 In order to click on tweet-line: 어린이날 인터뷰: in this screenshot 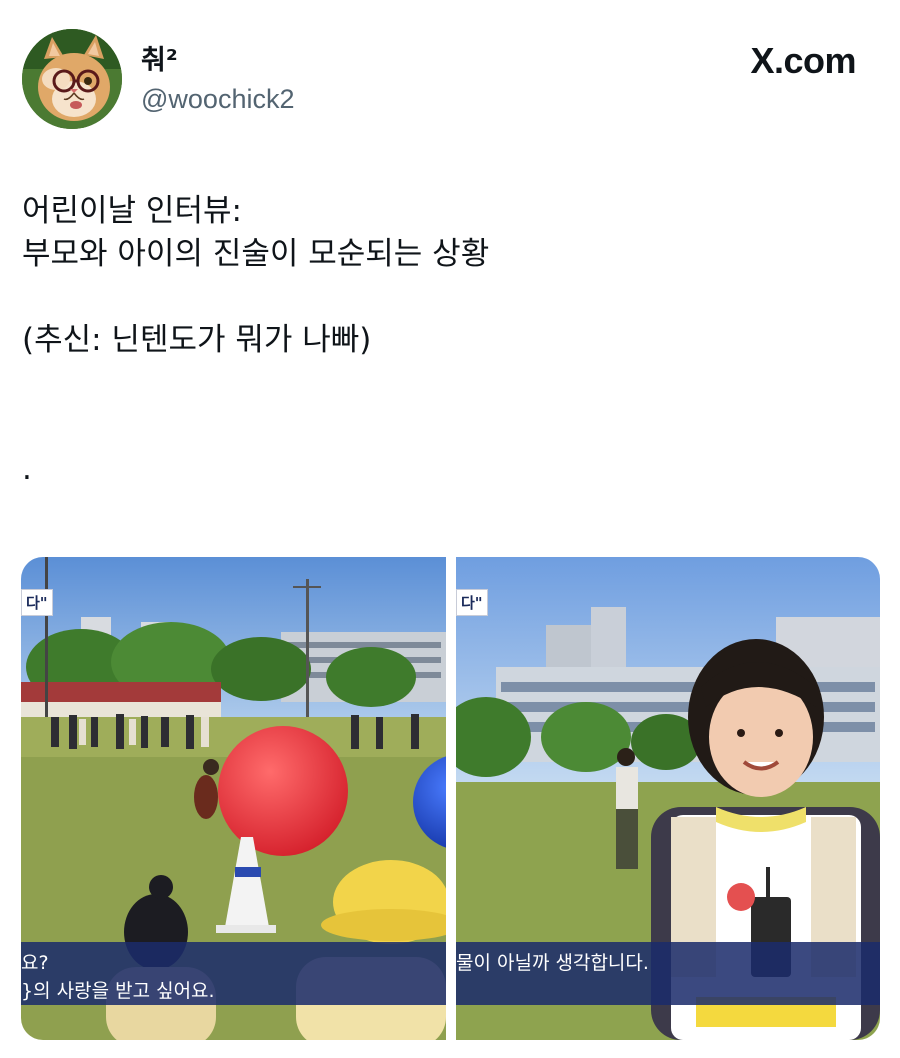, I will do `click(132, 211)`.